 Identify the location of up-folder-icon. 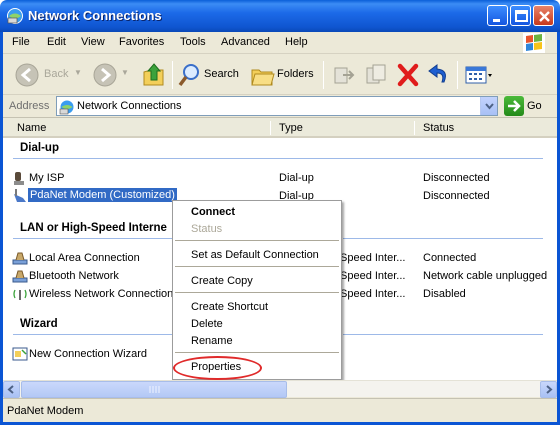
(154, 75).